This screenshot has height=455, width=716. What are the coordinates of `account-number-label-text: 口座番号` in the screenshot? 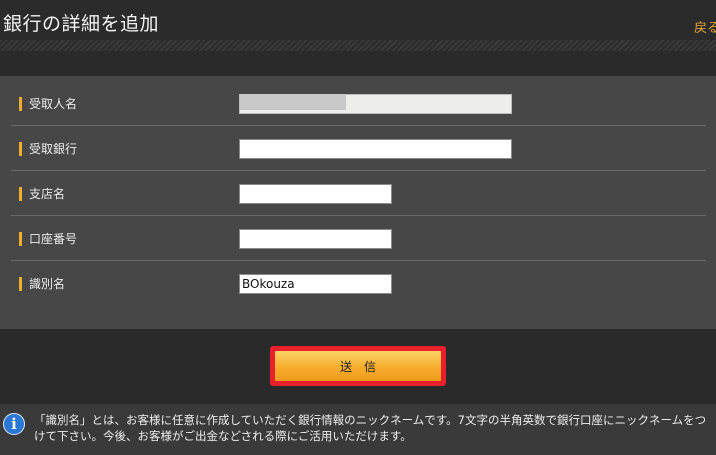 It's located at (53, 239).